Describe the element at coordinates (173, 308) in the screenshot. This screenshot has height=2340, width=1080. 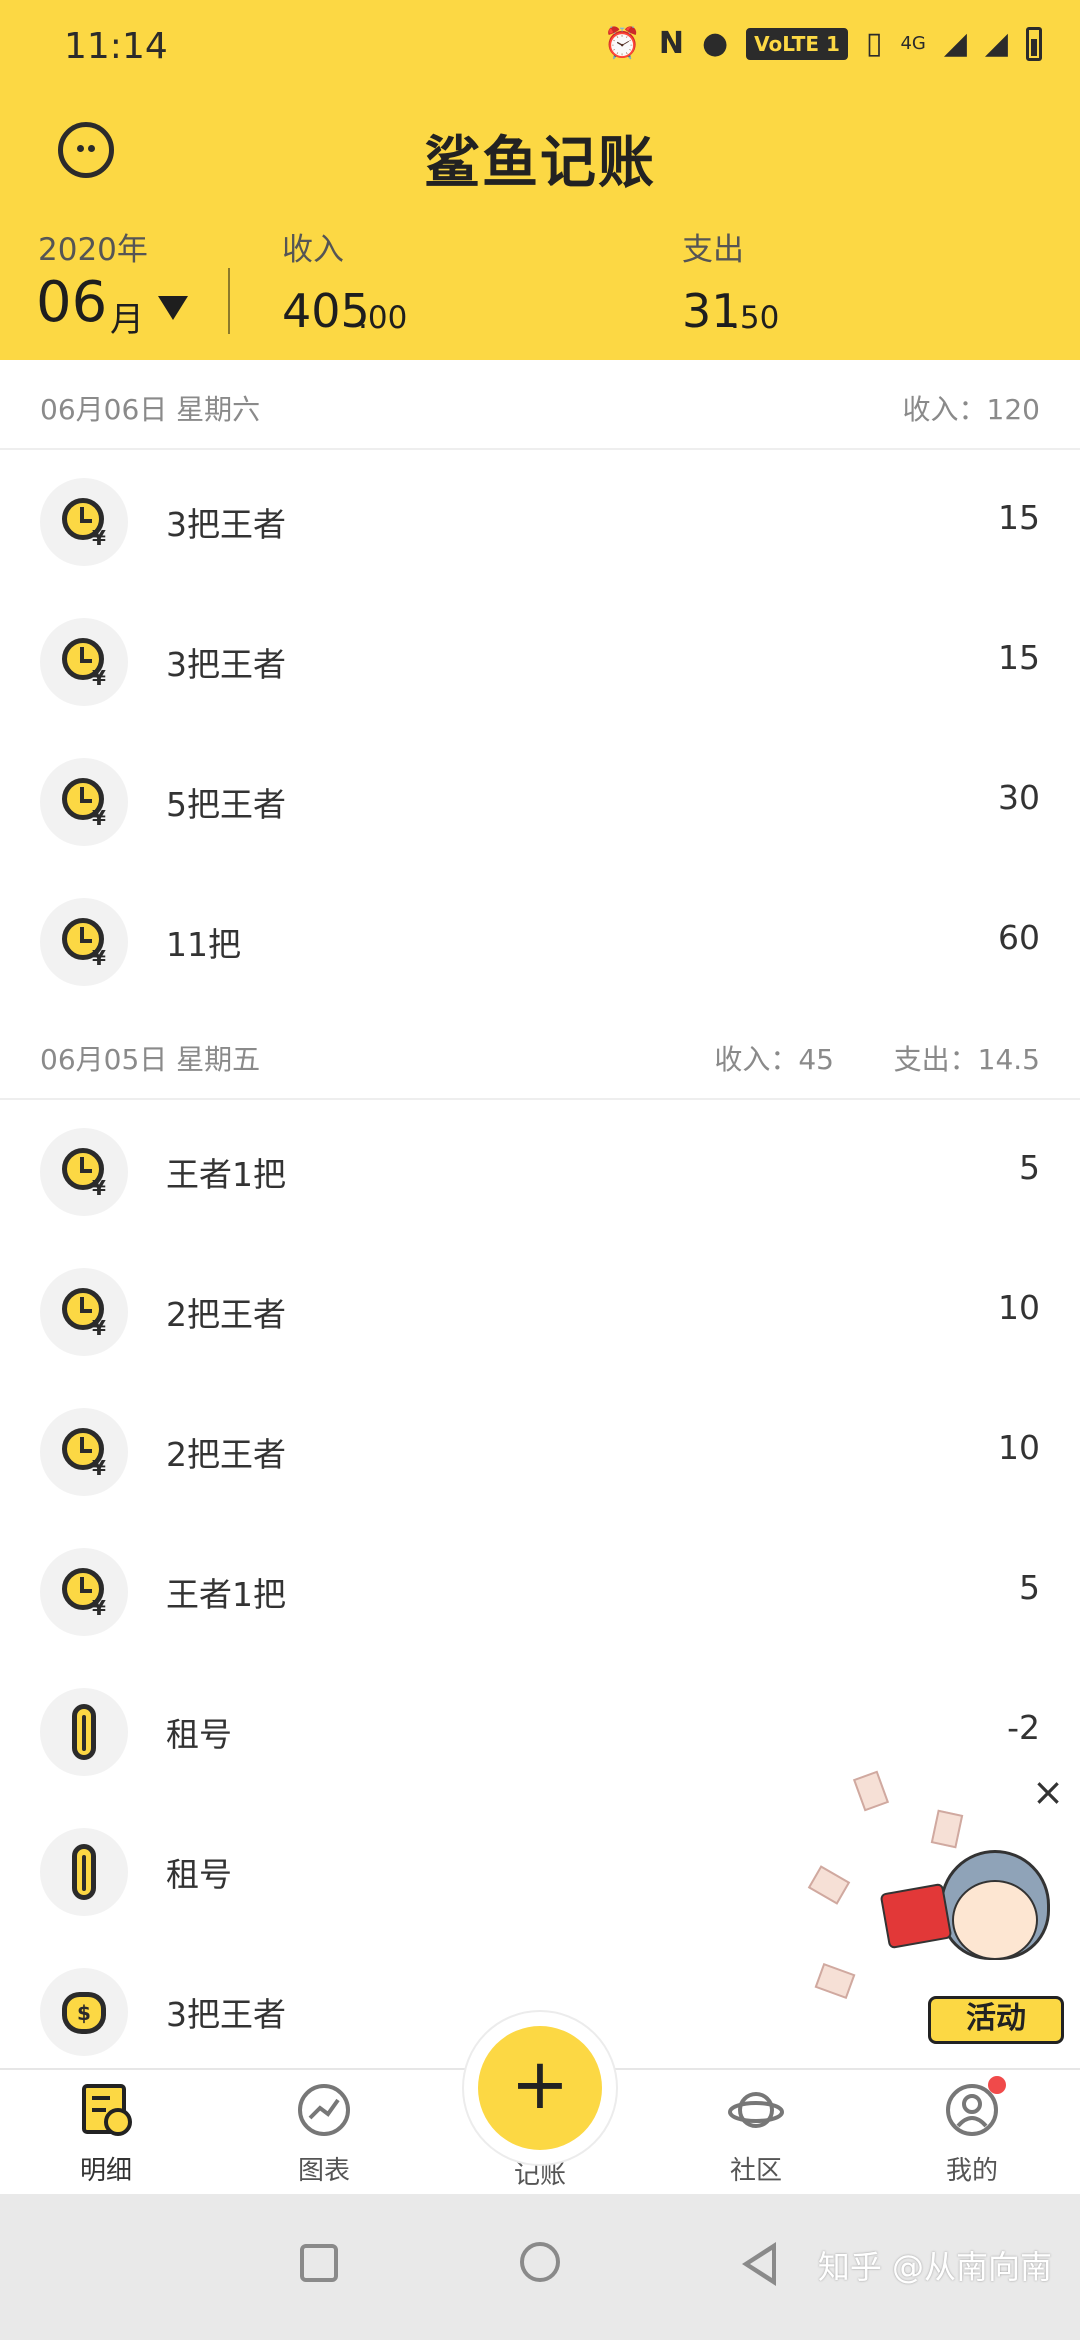
I see `month-dropdown-icon` at that location.